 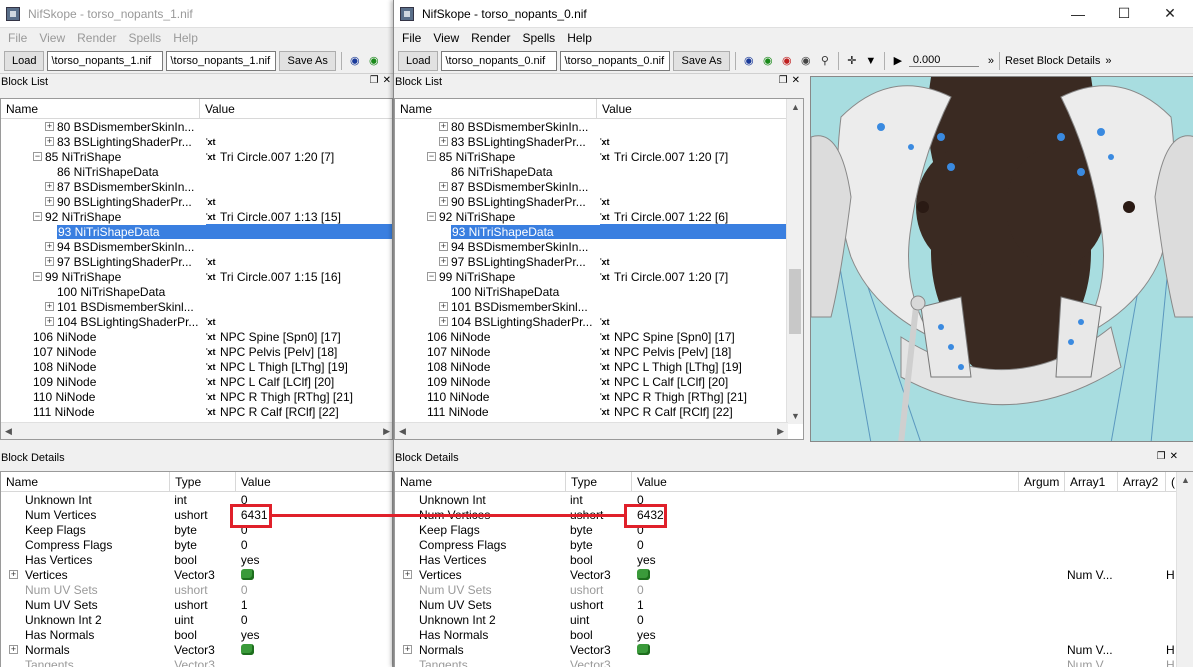 I want to click on menu-file: File, so click(x=17, y=38).